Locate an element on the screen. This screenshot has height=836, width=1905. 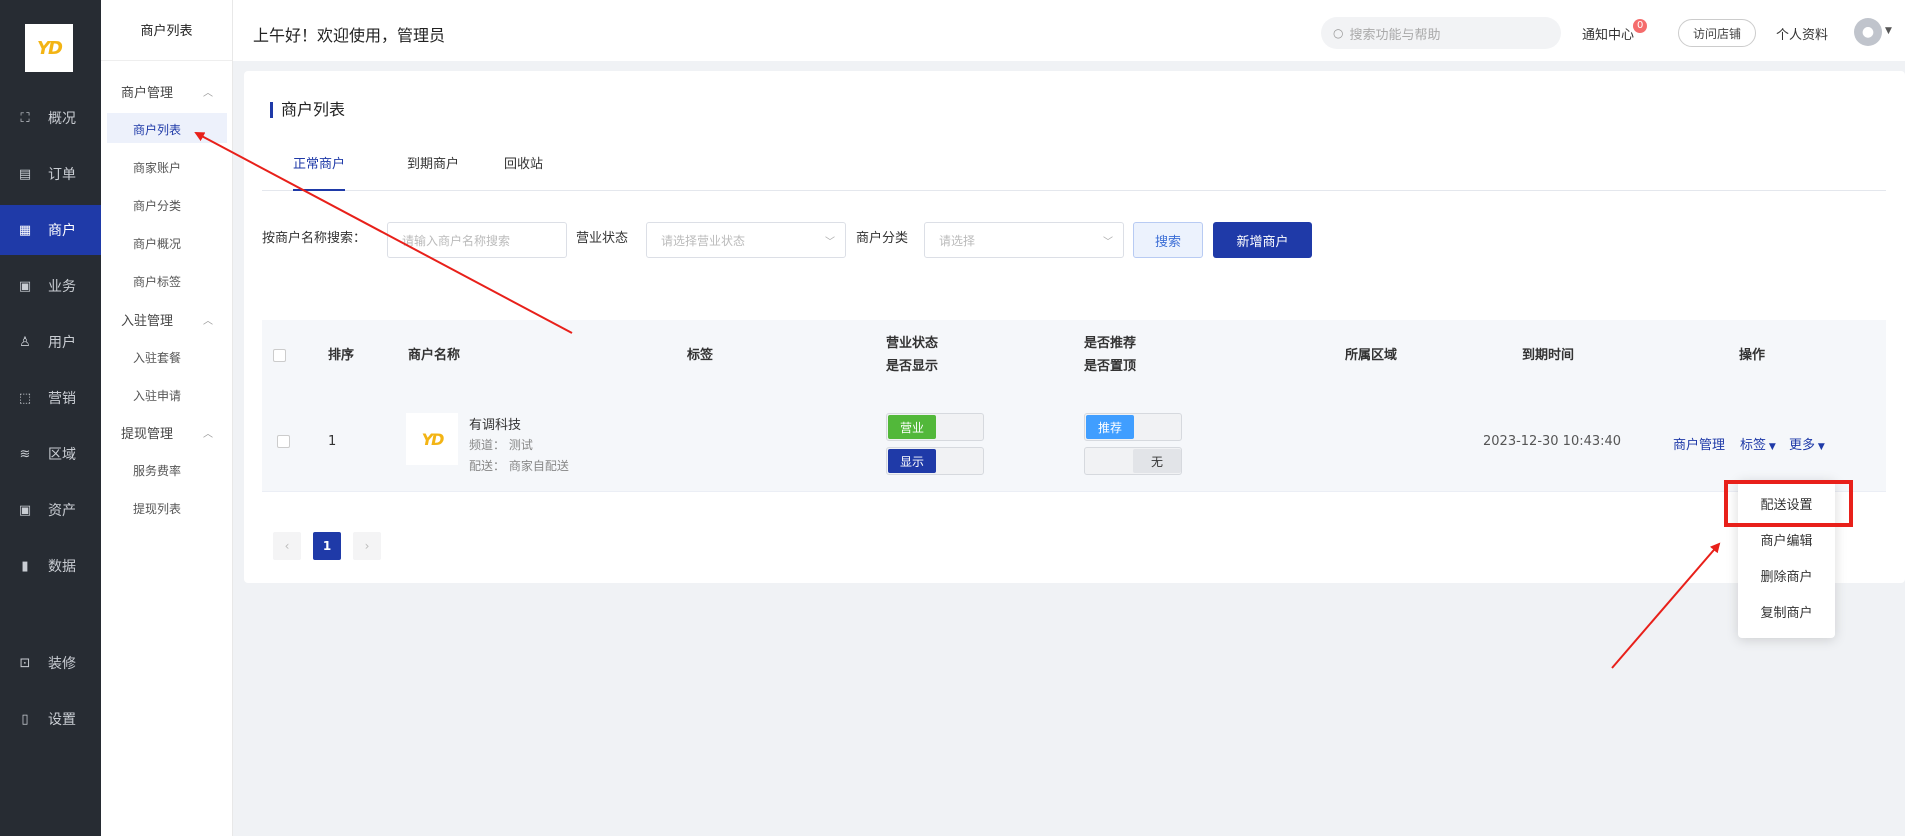
annotation-arrow-to-delivery-settings is located at coordinates (1666, 605).